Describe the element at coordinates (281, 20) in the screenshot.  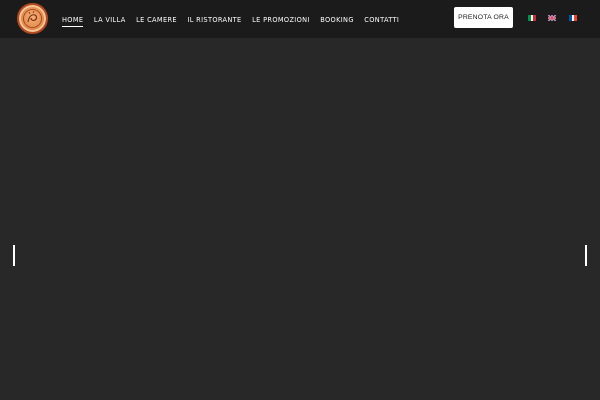
I see `nav-item-le-promozioni: LE PROMOZIONI` at that location.